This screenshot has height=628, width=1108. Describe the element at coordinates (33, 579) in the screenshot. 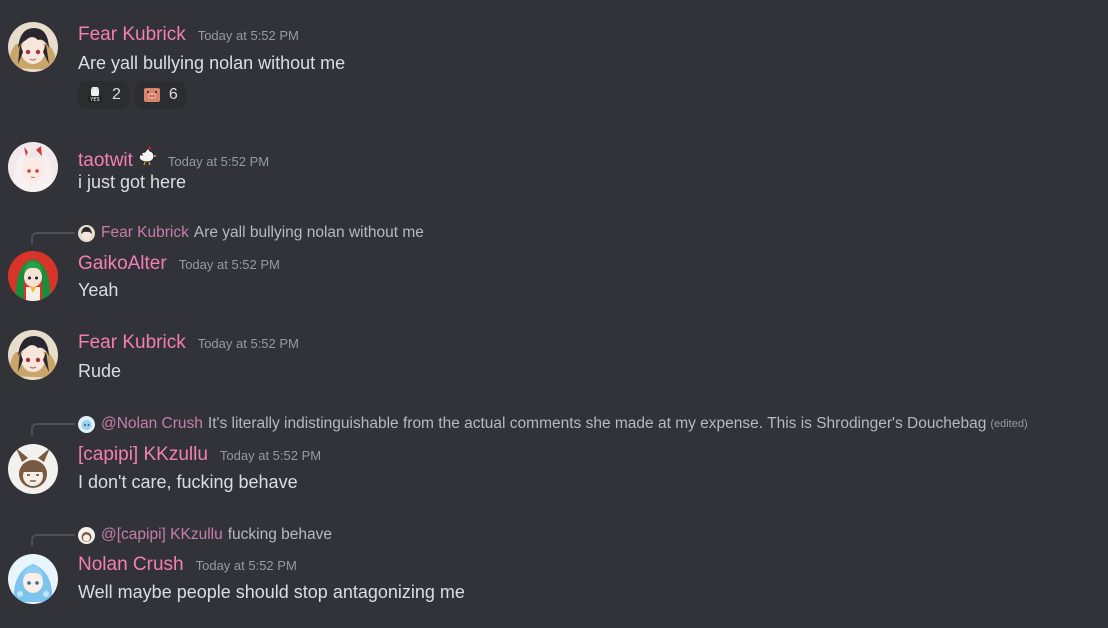

I see `blue-hair-girl-avatar` at that location.